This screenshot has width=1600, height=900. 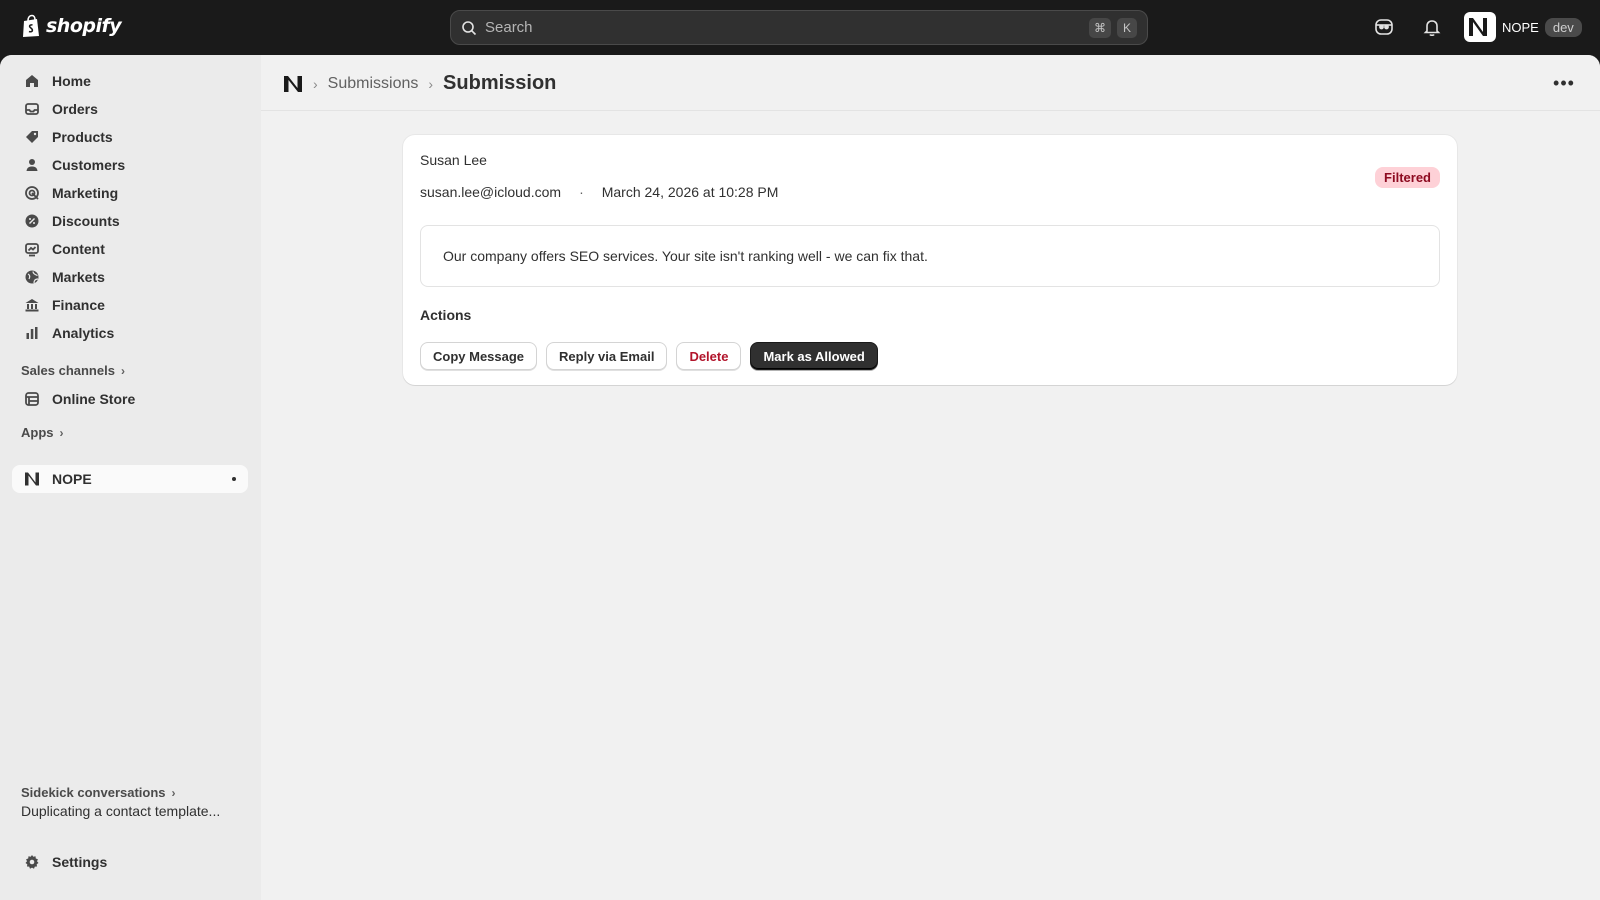 I want to click on store-icon, so click(x=32, y=399).